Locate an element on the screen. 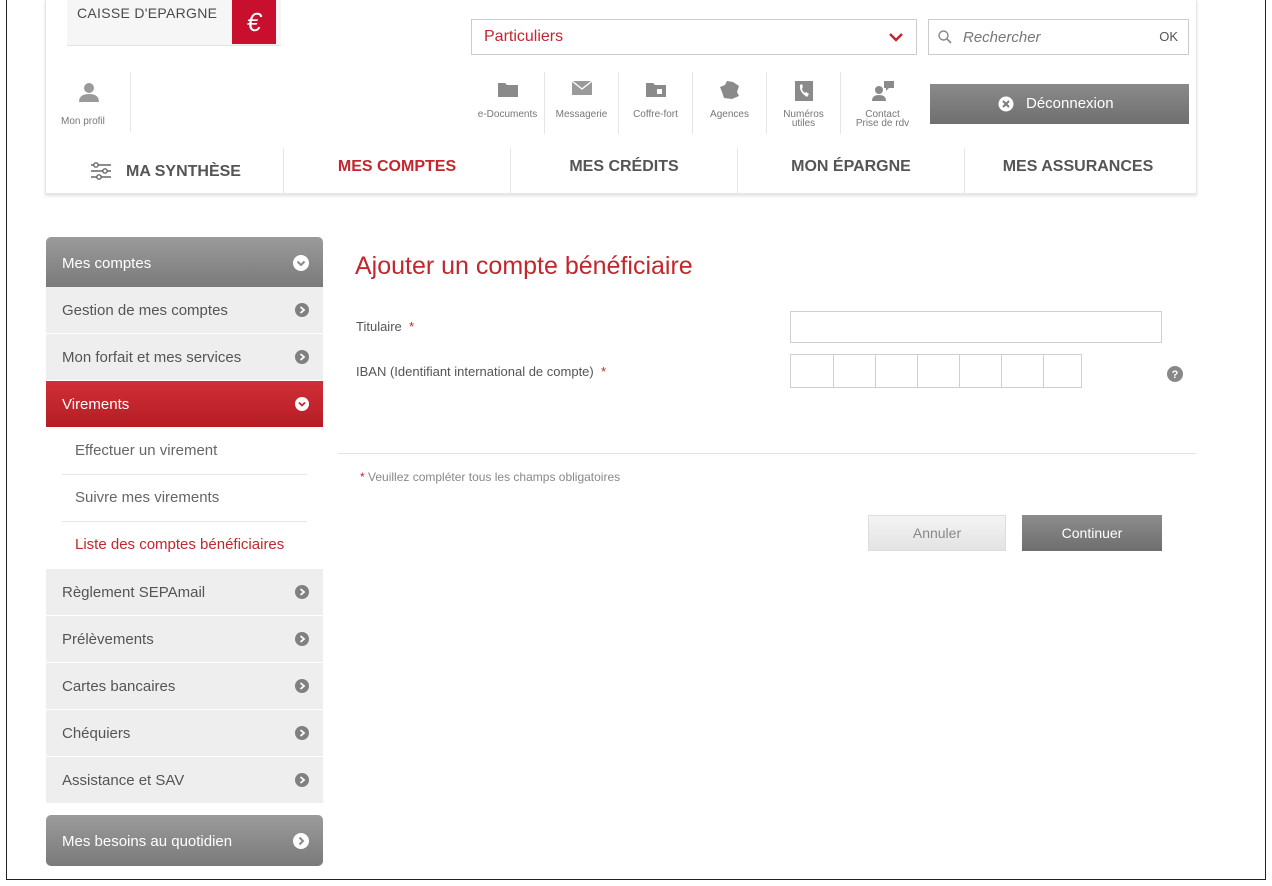 This screenshot has height=886, width=1272. sidebar-item-label: Chéquiers is located at coordinates (96, 733).